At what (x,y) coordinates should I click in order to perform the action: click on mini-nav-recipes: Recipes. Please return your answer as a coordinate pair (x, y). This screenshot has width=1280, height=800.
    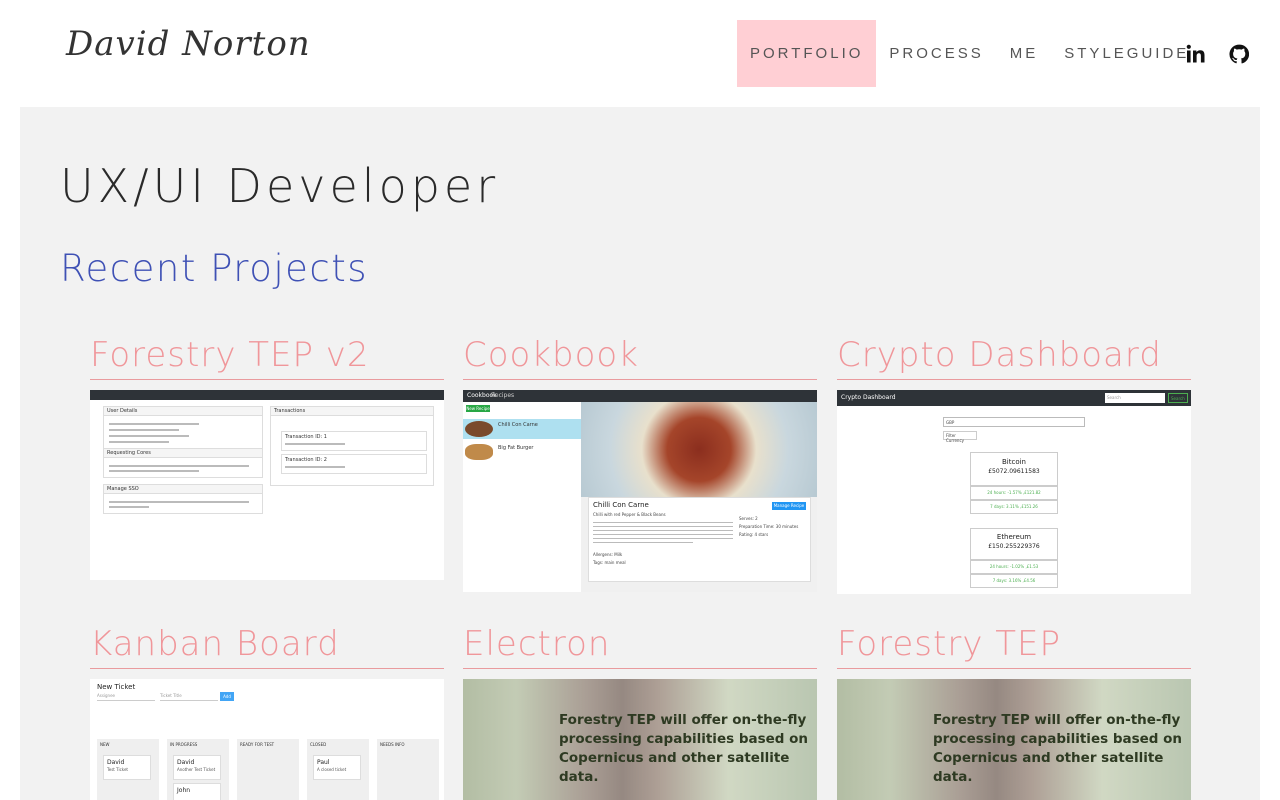
    Looking at the image, I should click on (503, 395).